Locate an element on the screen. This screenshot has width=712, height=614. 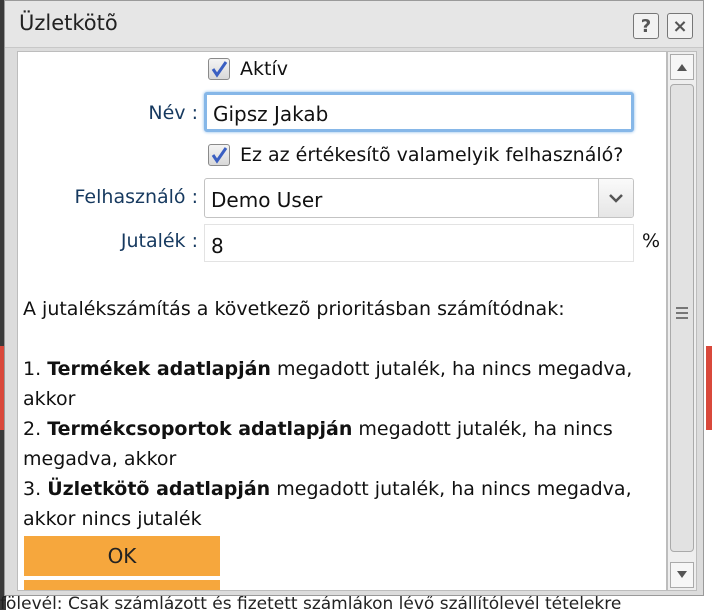
close-button: × is located at coordinates (680, 26).